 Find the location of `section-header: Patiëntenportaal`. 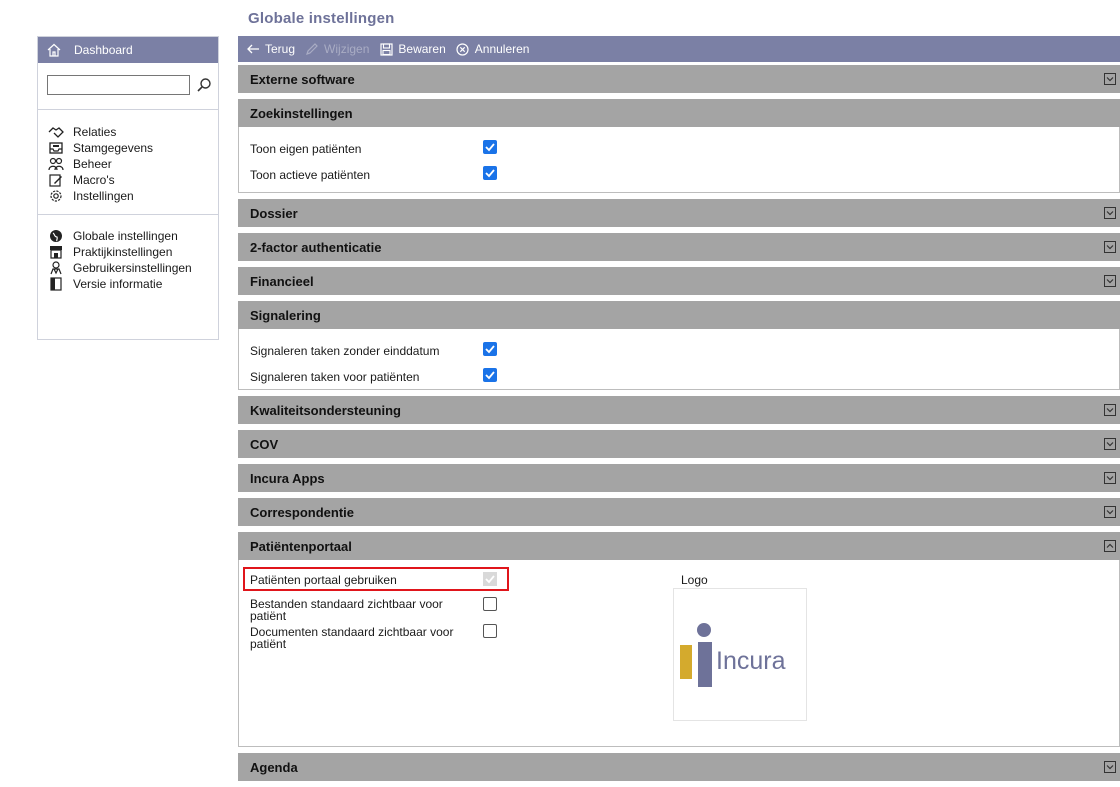

section-header: Patiëntenportaal is located at coordinates (679, 546).